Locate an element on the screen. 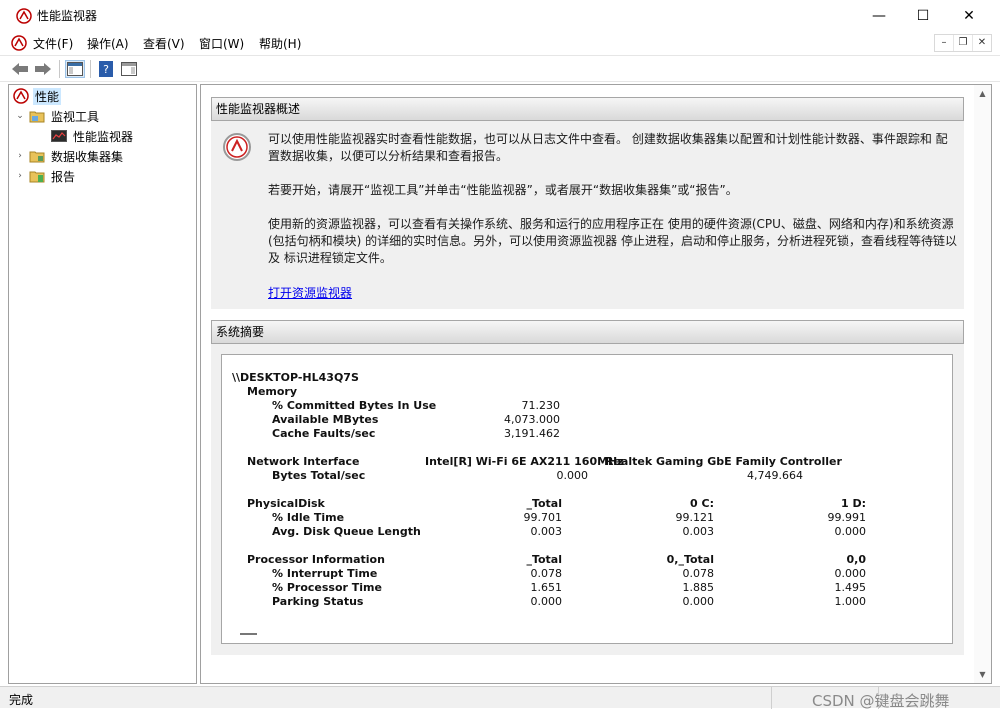 Image resolution: width=1000 pixels, height=715 pixels. watermark: CSDN @键盘会跳舞 is located at coordinates (881, 701).